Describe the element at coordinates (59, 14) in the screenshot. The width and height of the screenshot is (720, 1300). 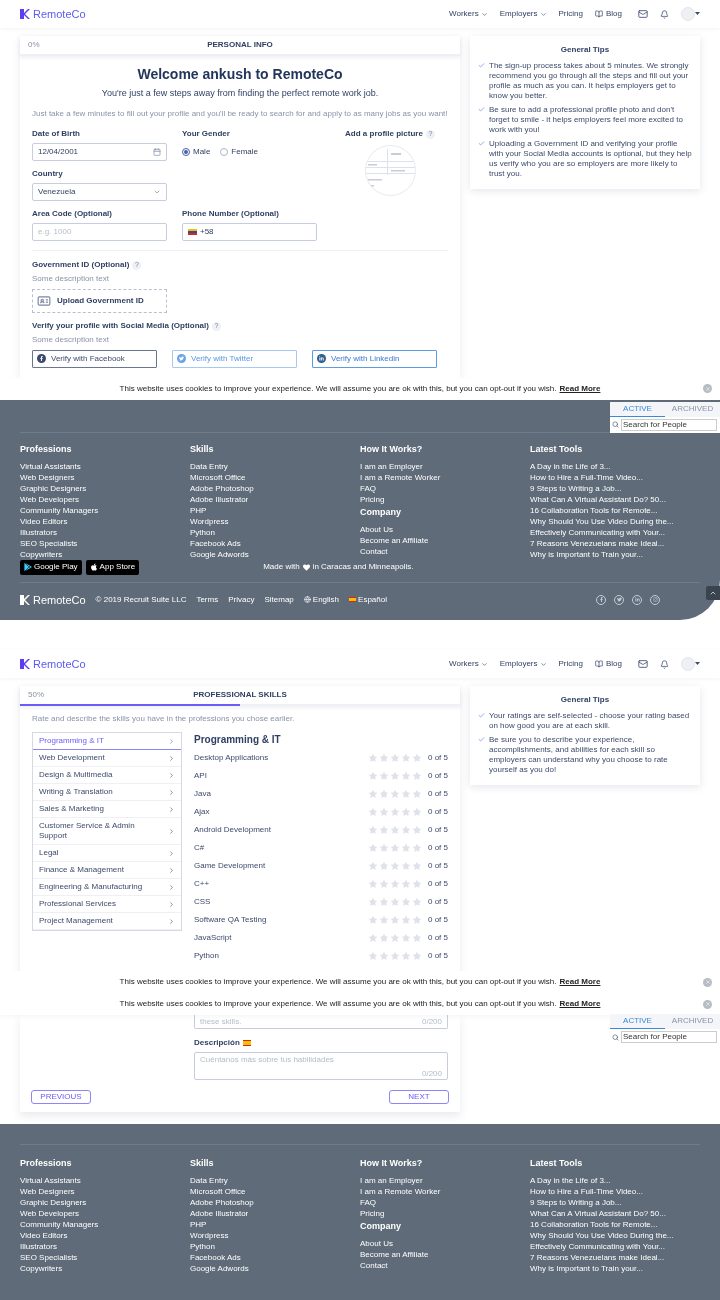
I see `logo-text: RemoteCo` at that location.